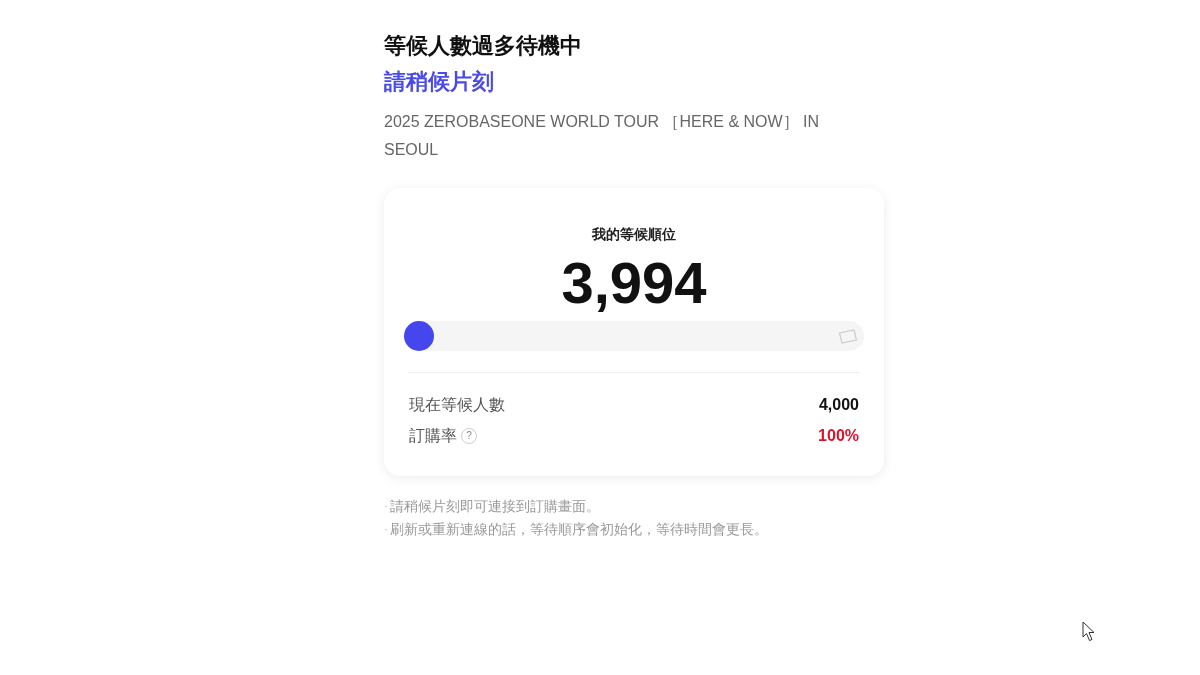 The image size is (1200, 675). What do you see at coordinates (433, 435) in the screenshot?
I see `stat-label: 訂購率` at bounding box center [433, 435].